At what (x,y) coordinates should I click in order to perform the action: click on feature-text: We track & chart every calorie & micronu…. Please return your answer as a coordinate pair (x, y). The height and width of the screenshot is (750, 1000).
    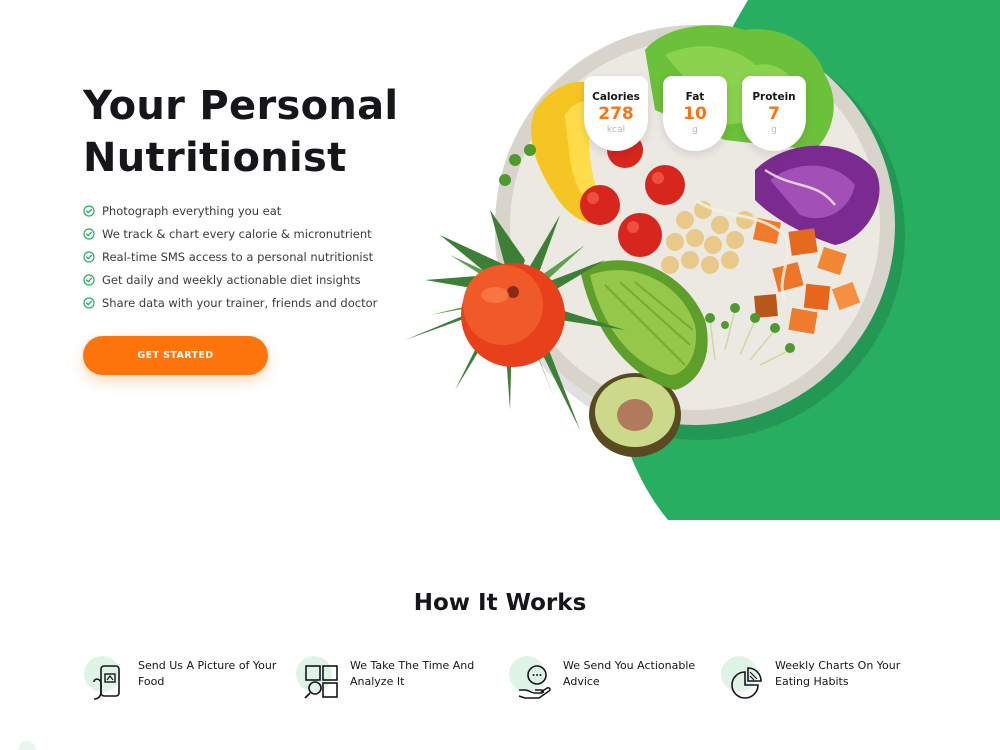
    Looking at the image, I should click on (237, 233).